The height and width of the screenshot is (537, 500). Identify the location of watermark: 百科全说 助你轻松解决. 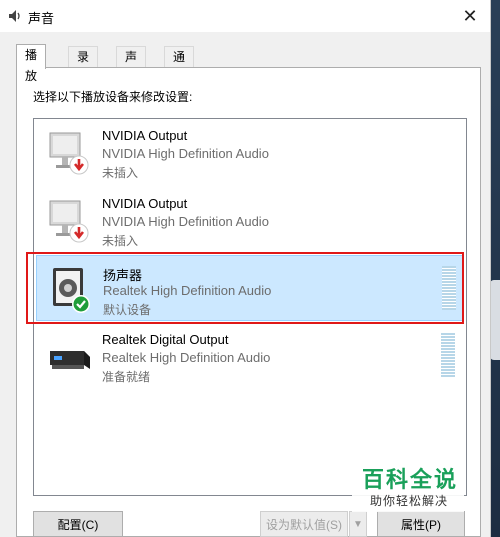
(408, 487).